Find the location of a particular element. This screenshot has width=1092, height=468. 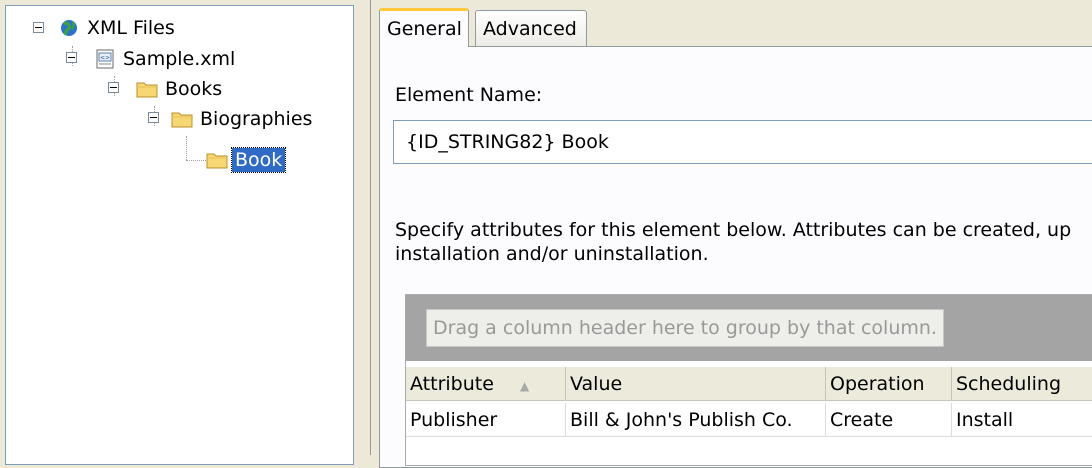

column-header-label: Operation is located at coordinates (877, 384).